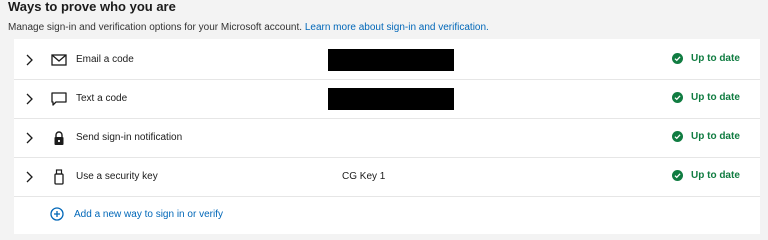  Describe the element at coordinates (364, 176) in the screenshot. I see `method-value: CG Key 1` at that location.